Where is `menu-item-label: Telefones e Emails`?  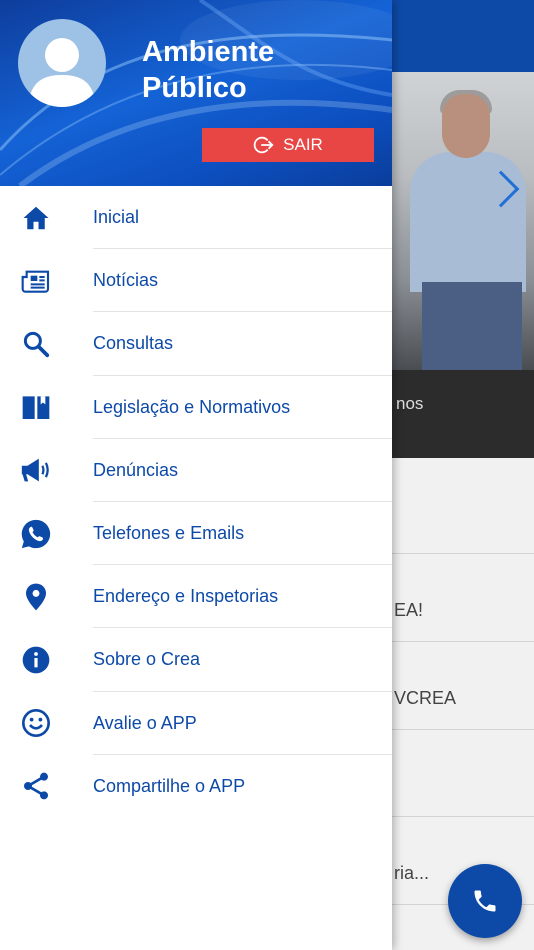 menu-item-label: Telefones e Emails is located at coordinates (169, 533).